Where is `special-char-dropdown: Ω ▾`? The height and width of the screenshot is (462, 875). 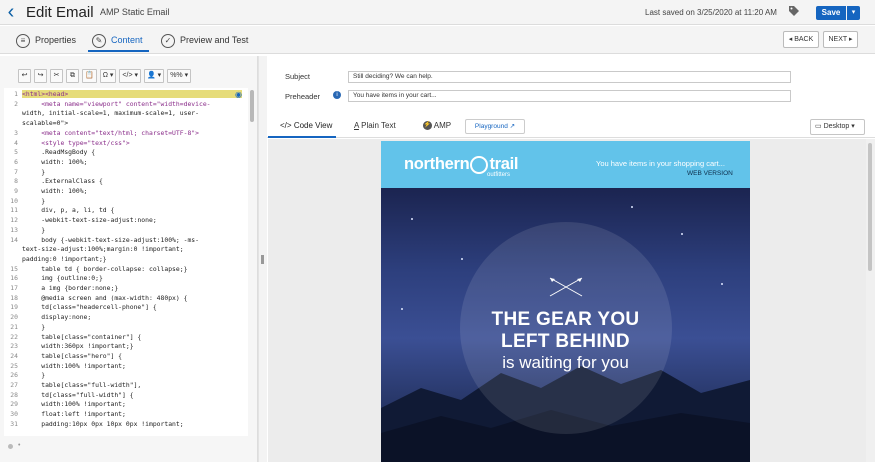
special-char-dropdown: Ω ▾ is located at coordinates (108, 76).